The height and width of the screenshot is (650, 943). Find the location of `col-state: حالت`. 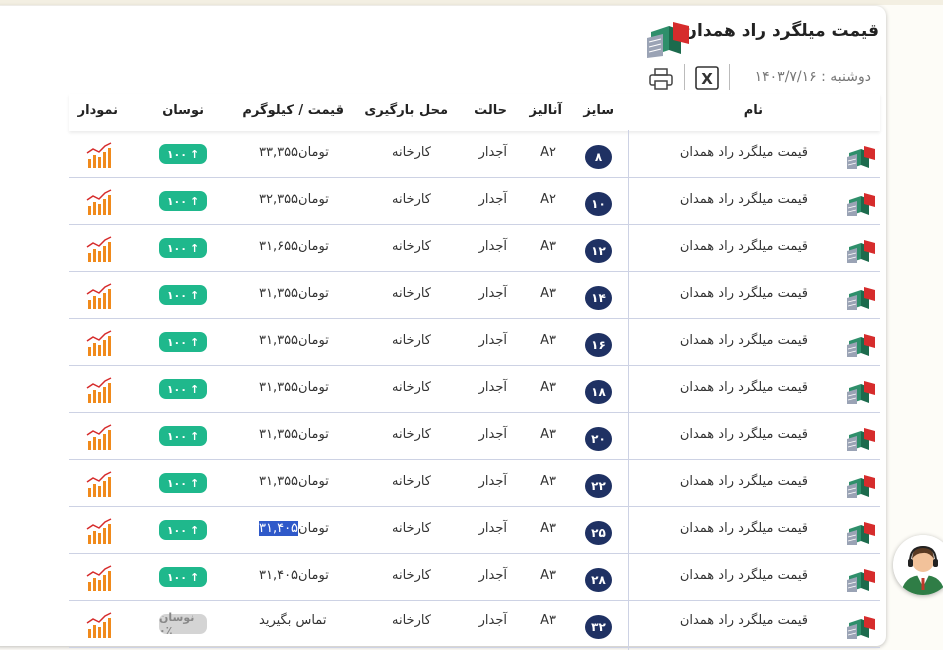

col-state: حالت is located at coordinates (490, 110).